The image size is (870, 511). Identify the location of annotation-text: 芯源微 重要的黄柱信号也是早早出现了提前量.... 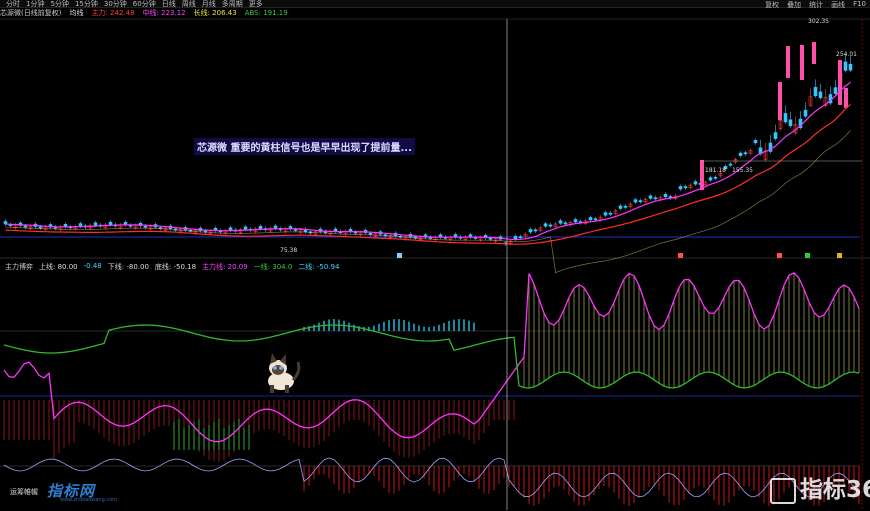
(304, 146).